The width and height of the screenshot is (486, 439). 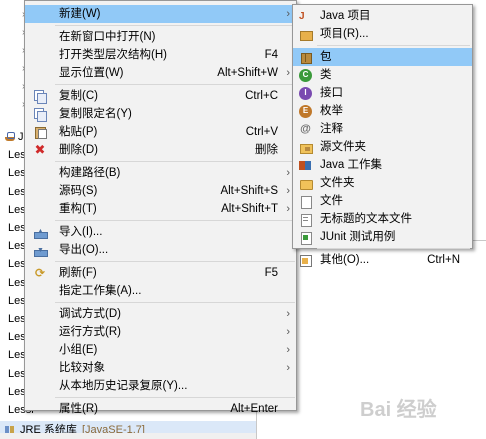 What do you see at coordinates (160, 332) in the screenshot?
I see `menu-item: 运行方式(R) ›` at bounding box center [160, 332].